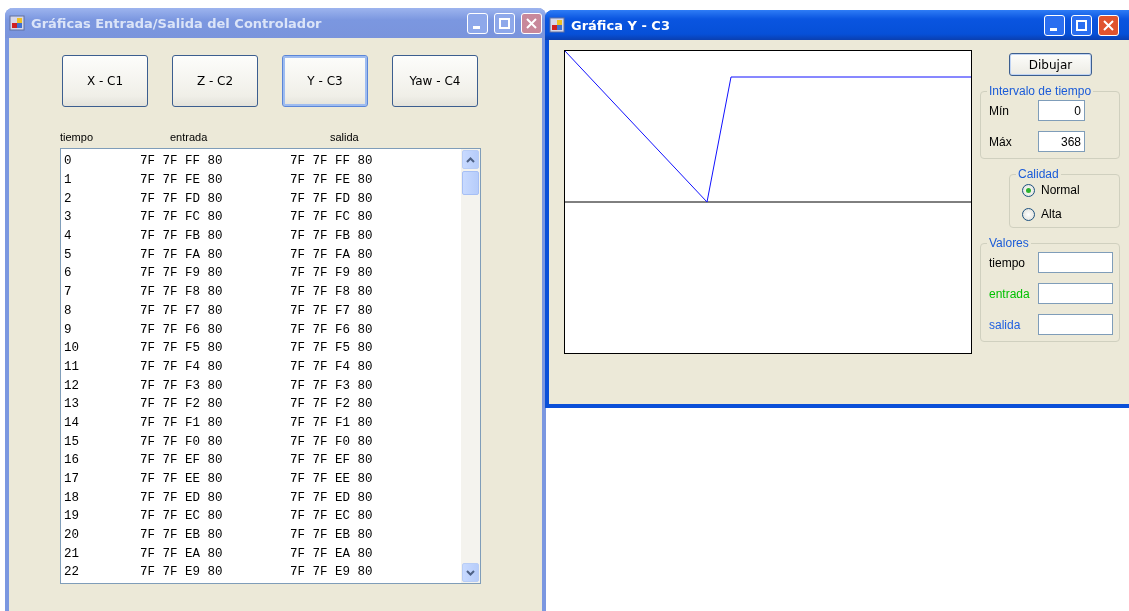 This screenshot has width=1129, height=611. What do you see at coordinates (68, 292) in the screenshot?
I see `list-cell-text: 7` at bounding box center [68, 292].